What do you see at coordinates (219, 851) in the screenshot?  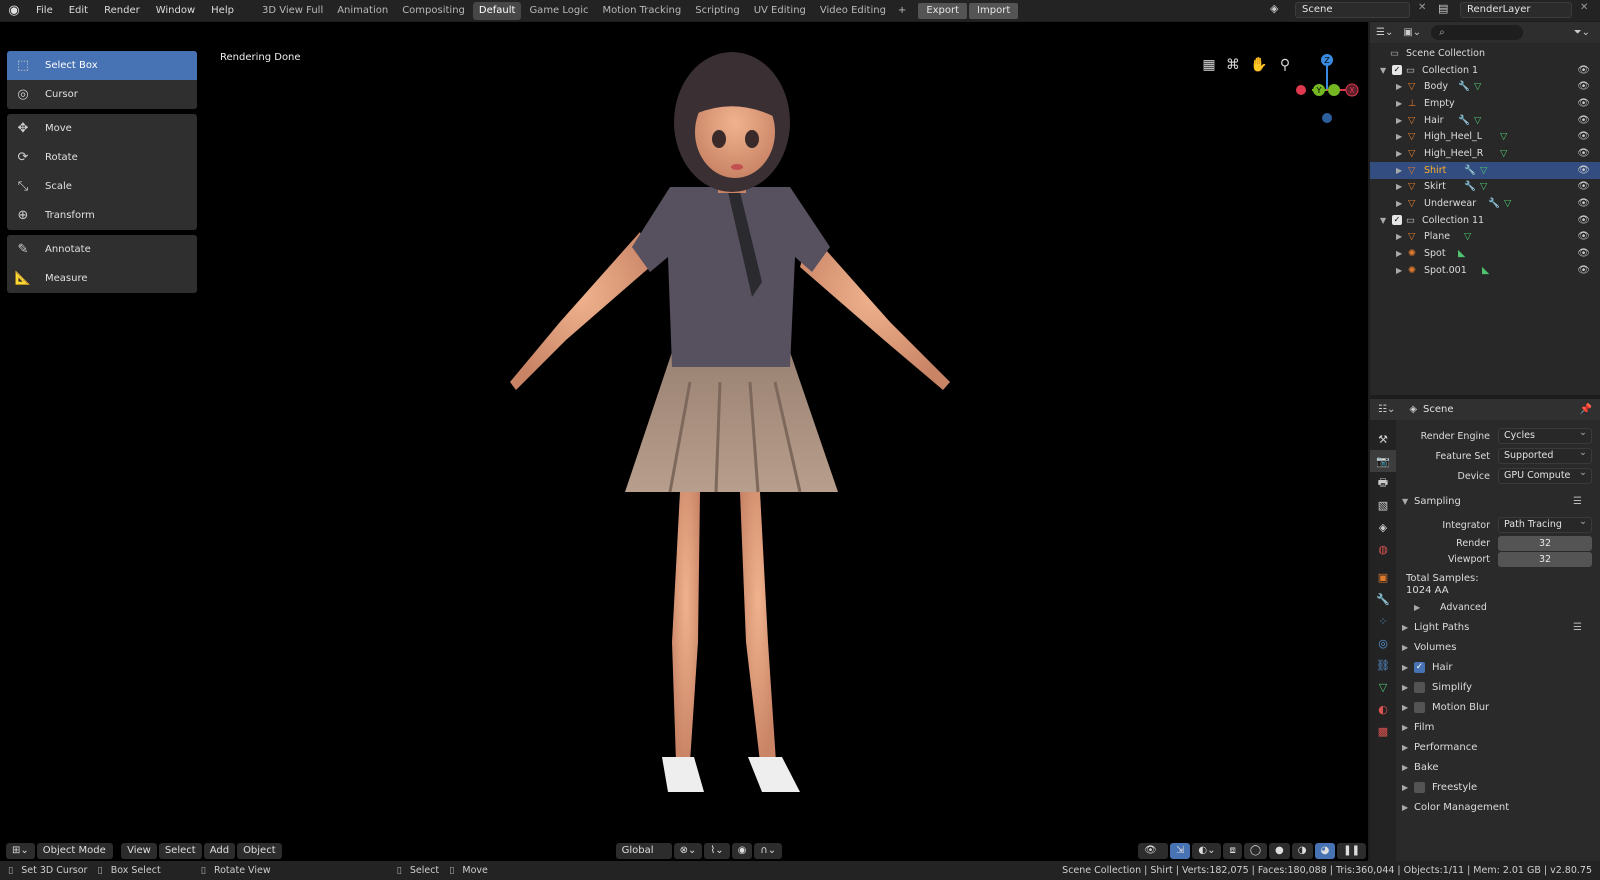 I see `add-menu: Add` at bounding box center [219, 851].